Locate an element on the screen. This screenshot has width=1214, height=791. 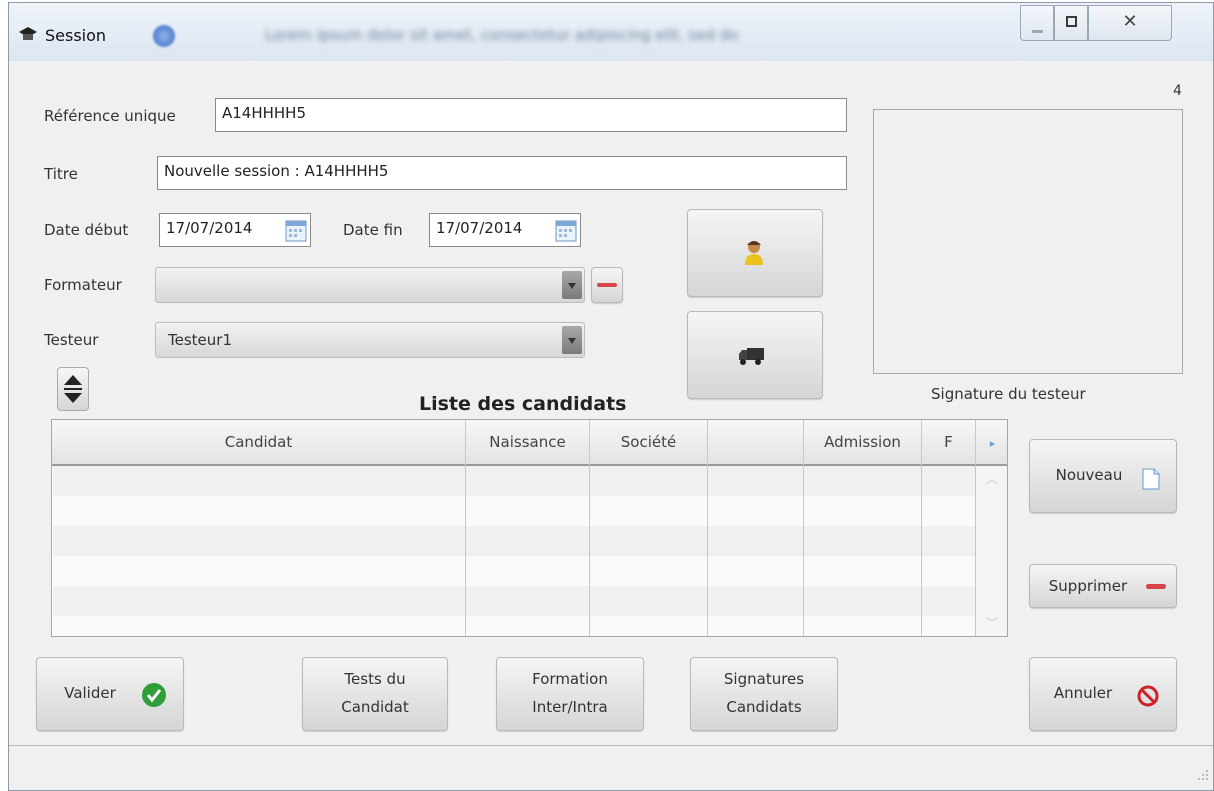
reference-label: Référence unique is located at coordinates (110, 116).